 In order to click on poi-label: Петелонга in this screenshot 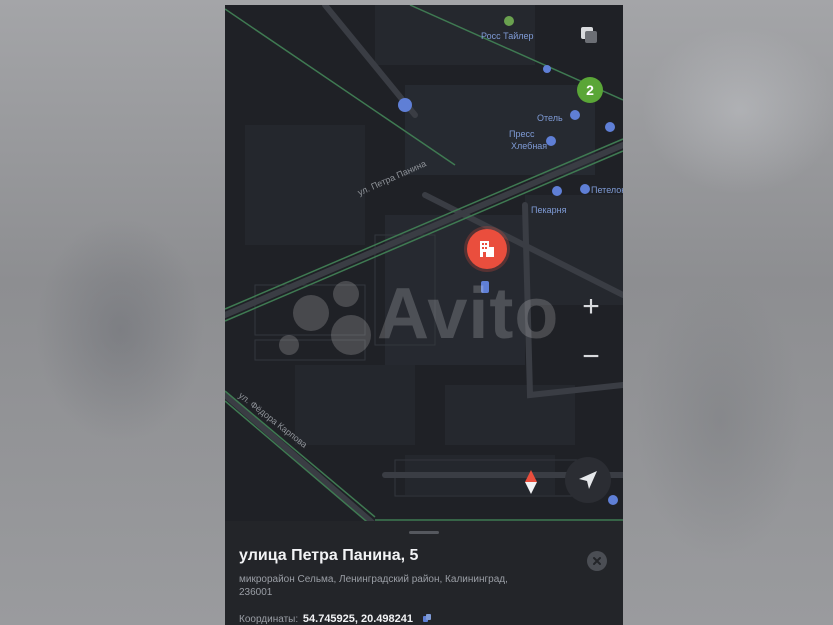, I will do `click(607, 190)`.